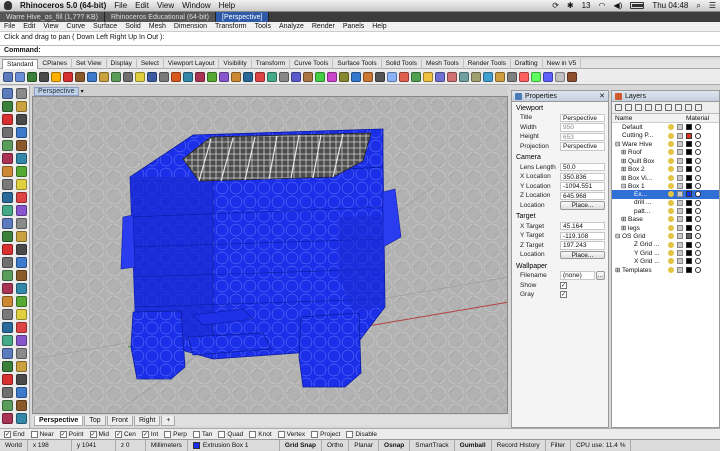 This screenshot has width=720, height=451. I want to click on gray-checkbox: ✓, so click(563, 295).